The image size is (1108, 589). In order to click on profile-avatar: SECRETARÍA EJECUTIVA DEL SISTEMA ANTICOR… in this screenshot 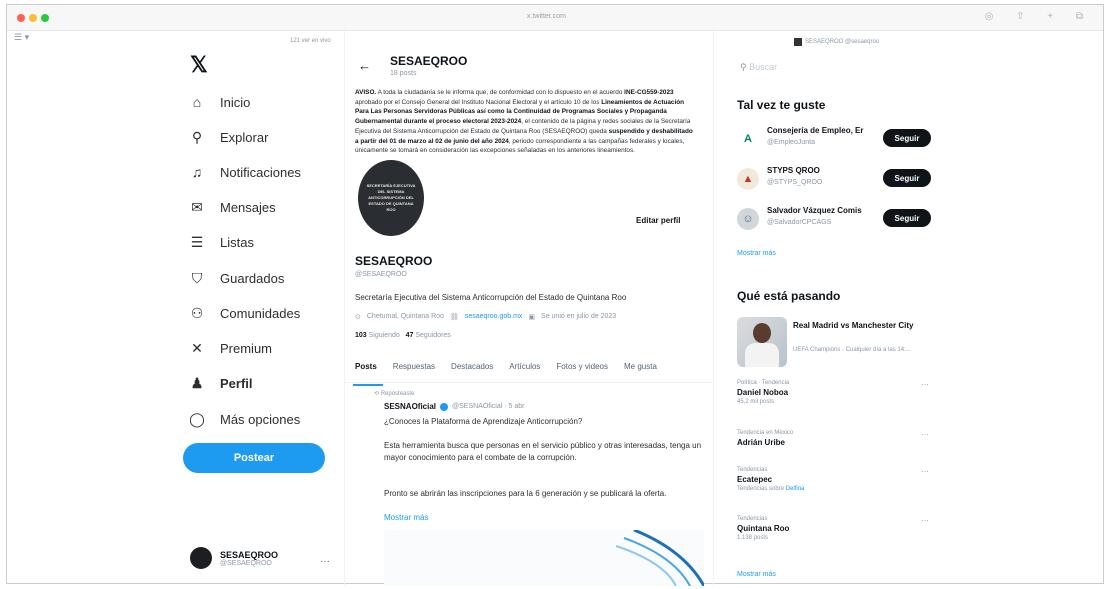, I will do `click(391, 198)`.